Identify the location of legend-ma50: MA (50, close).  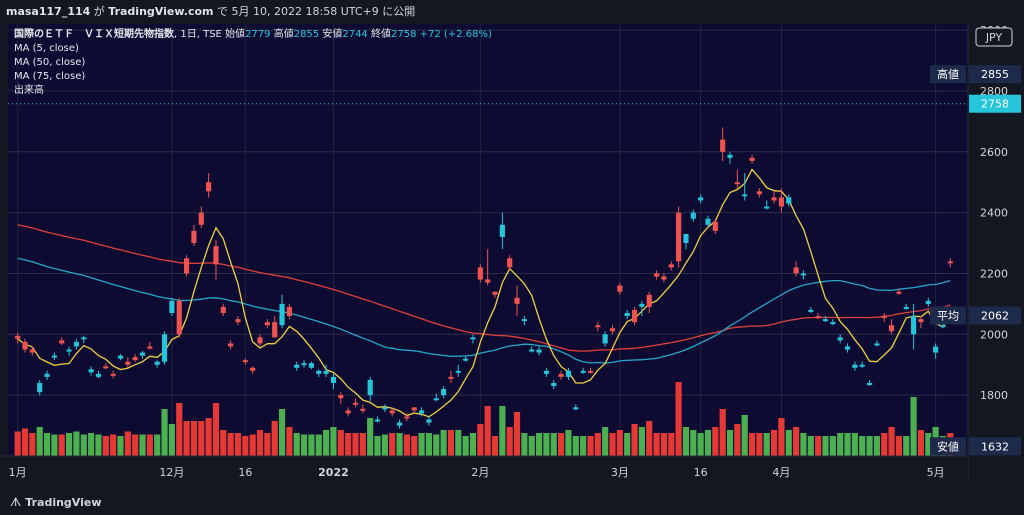
(253, 63).